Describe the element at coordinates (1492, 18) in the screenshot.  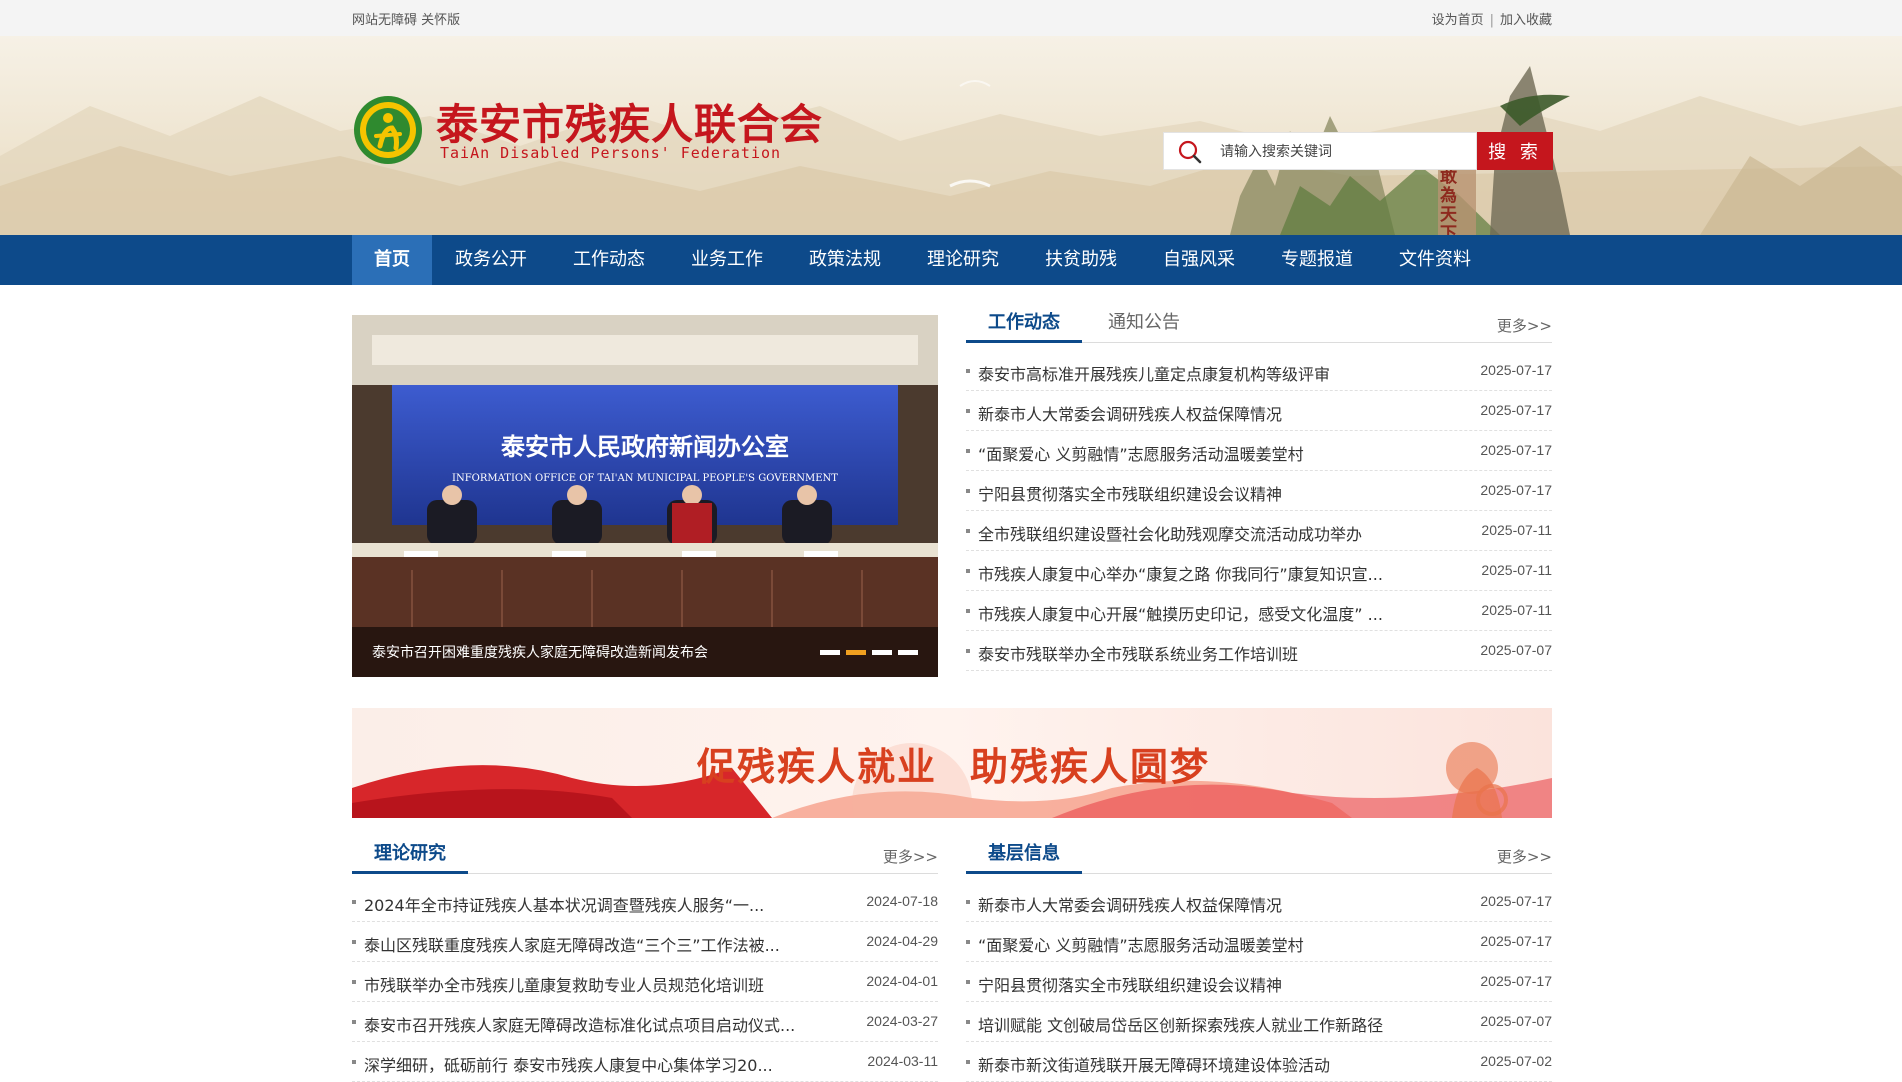
I see `top-bar-right: 设为首页 | 加入收藏` at that location.